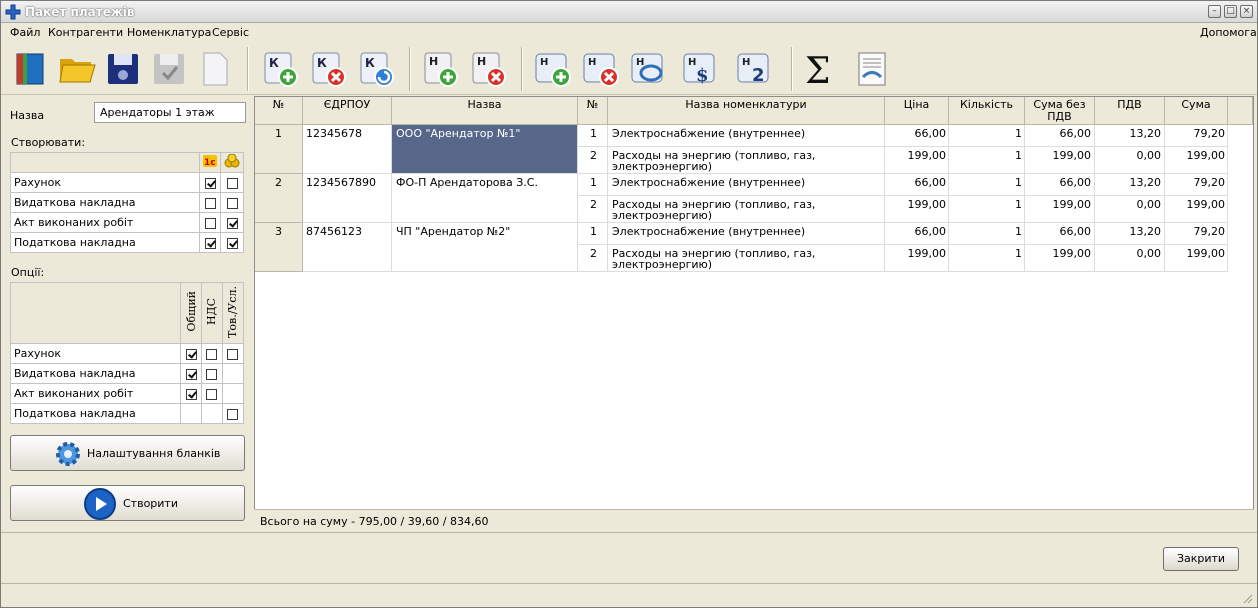 The height and width of the screenshot is (608, 1258). What do you see at coordinates (629, 12) in the screenshot?
I see `titlebar: Пакет платежів – □ ×` at bounding box center [629, 12].